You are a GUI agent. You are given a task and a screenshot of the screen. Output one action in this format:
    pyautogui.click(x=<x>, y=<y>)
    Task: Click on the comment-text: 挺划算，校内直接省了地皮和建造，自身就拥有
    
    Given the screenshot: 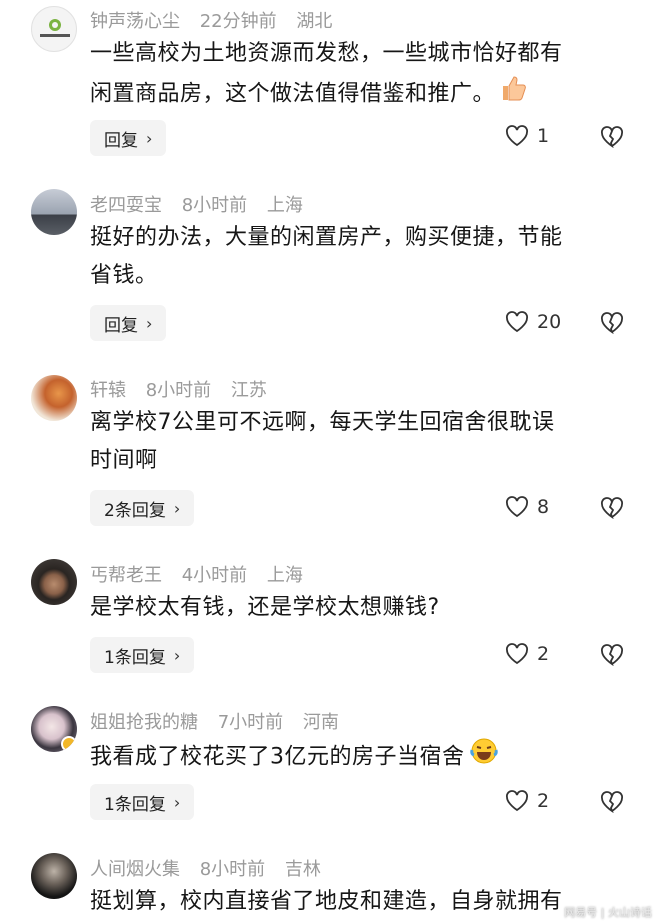 What is the action you would take?
    pyautogui.click(x=326, y=901)
    